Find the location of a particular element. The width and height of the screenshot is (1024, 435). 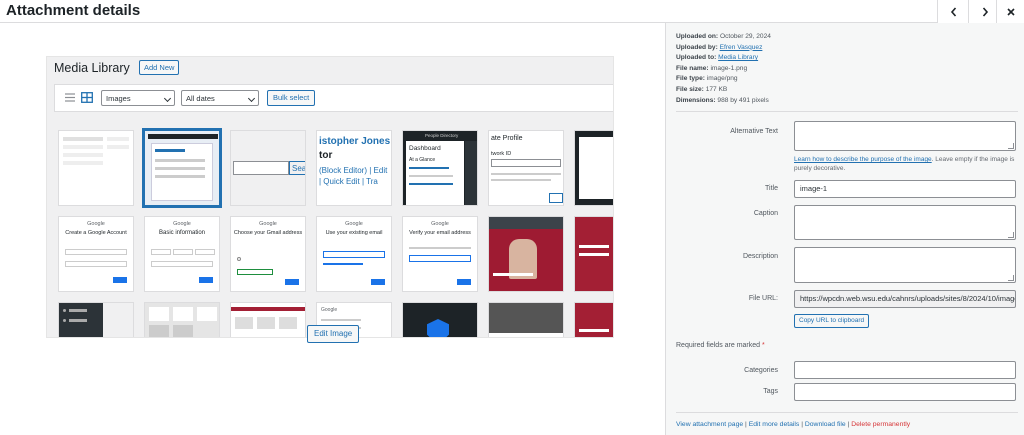

thumbnail: People Directory Dashboard At a Glance is located at coordinates (440, 168).